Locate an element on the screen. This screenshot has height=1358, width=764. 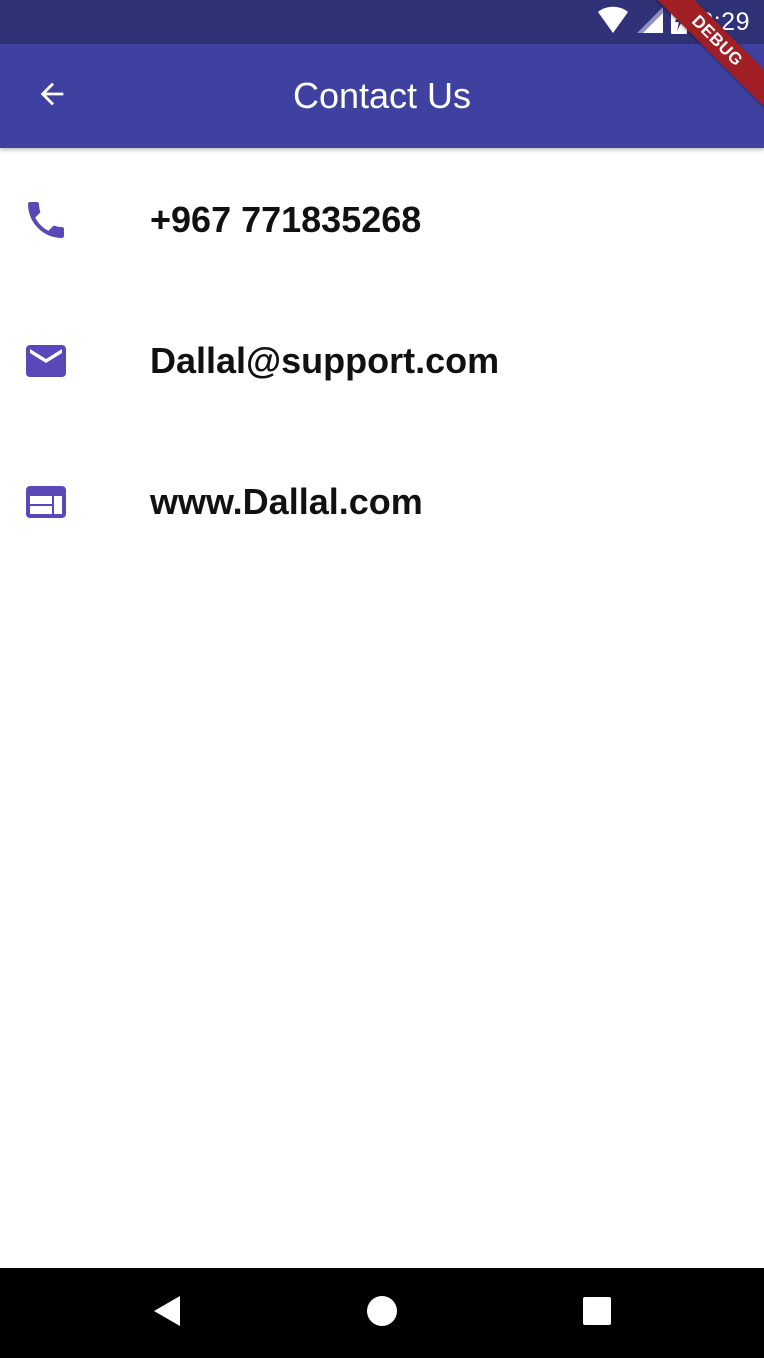
status-icons: 2:29 is located at coordinates (673, 22).